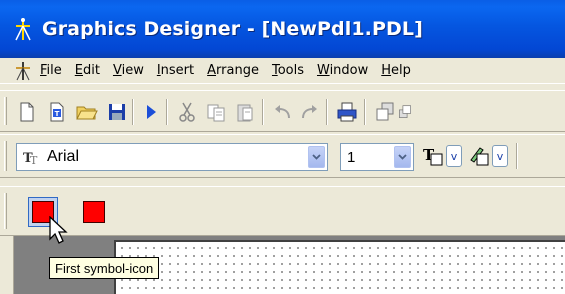 The image size is (565, 294). I want to click on paste-icon, so click(245, 112).